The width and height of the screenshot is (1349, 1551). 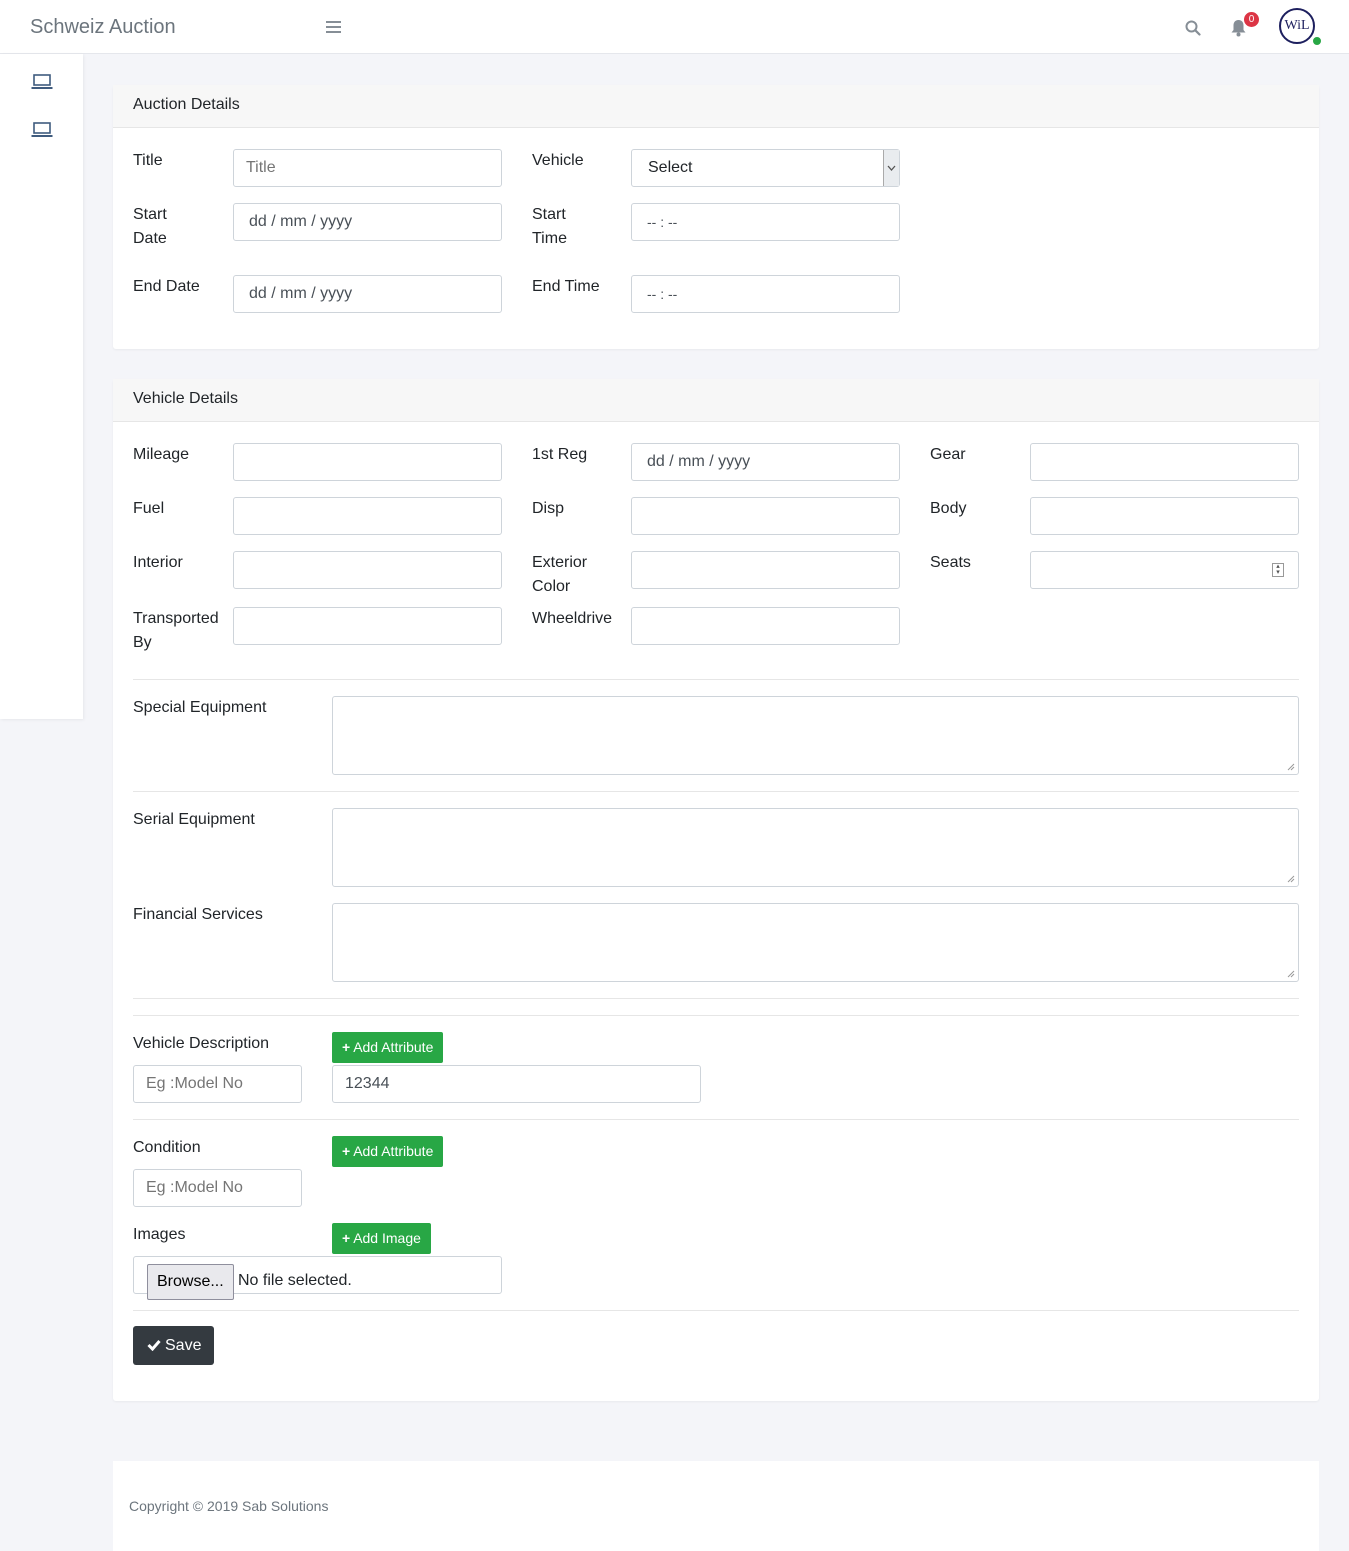 I want to click on transported-by-input, so click(x=367, y=626).